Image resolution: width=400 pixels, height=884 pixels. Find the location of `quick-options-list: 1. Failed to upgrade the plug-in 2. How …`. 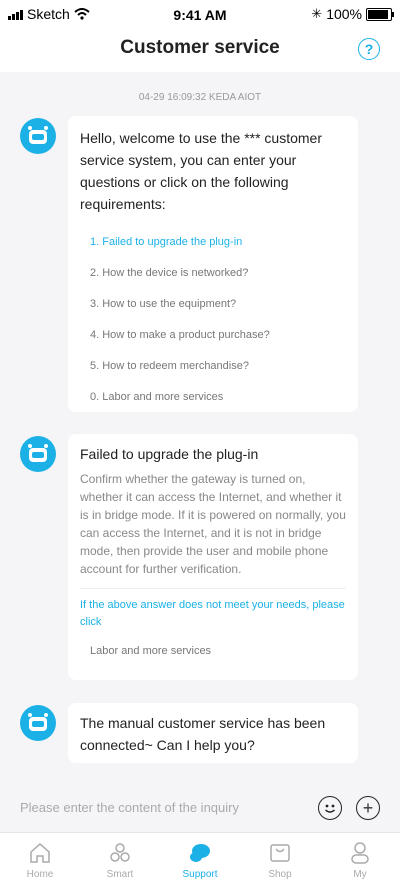

quick-options-list: 1. Failed to upgrade the plug-in 2. How … is located at coordinates (213, 320).